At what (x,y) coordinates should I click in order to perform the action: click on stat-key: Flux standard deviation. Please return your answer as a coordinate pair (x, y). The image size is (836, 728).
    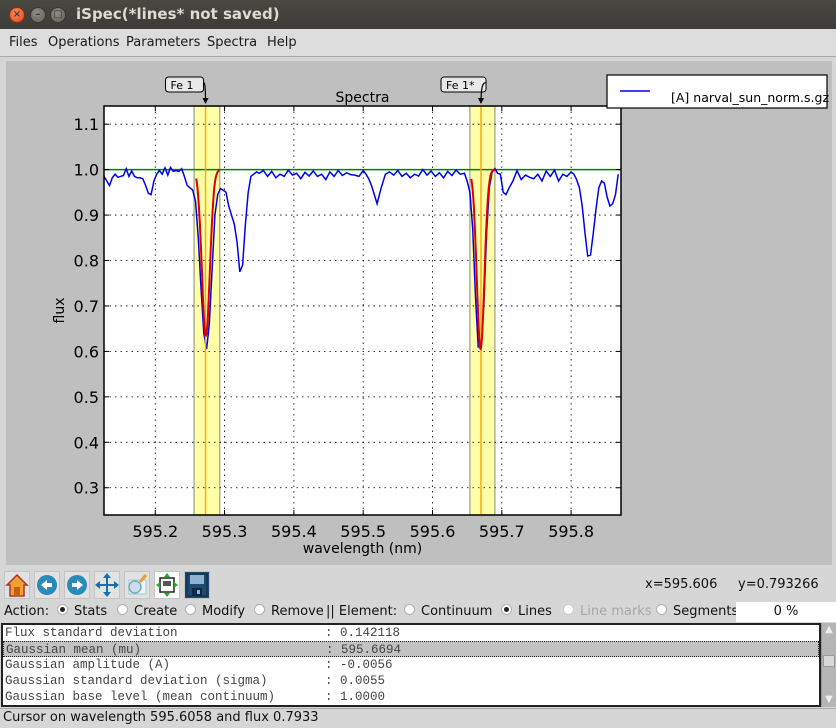
    Looking at the image, I should click on (91, 633).